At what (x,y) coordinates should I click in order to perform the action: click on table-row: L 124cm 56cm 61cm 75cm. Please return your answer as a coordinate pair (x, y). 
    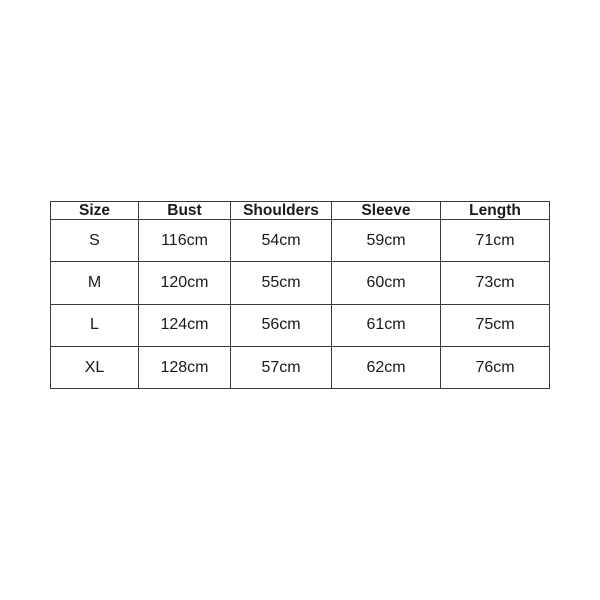
    Looking at the image, I should click on (300, 325).